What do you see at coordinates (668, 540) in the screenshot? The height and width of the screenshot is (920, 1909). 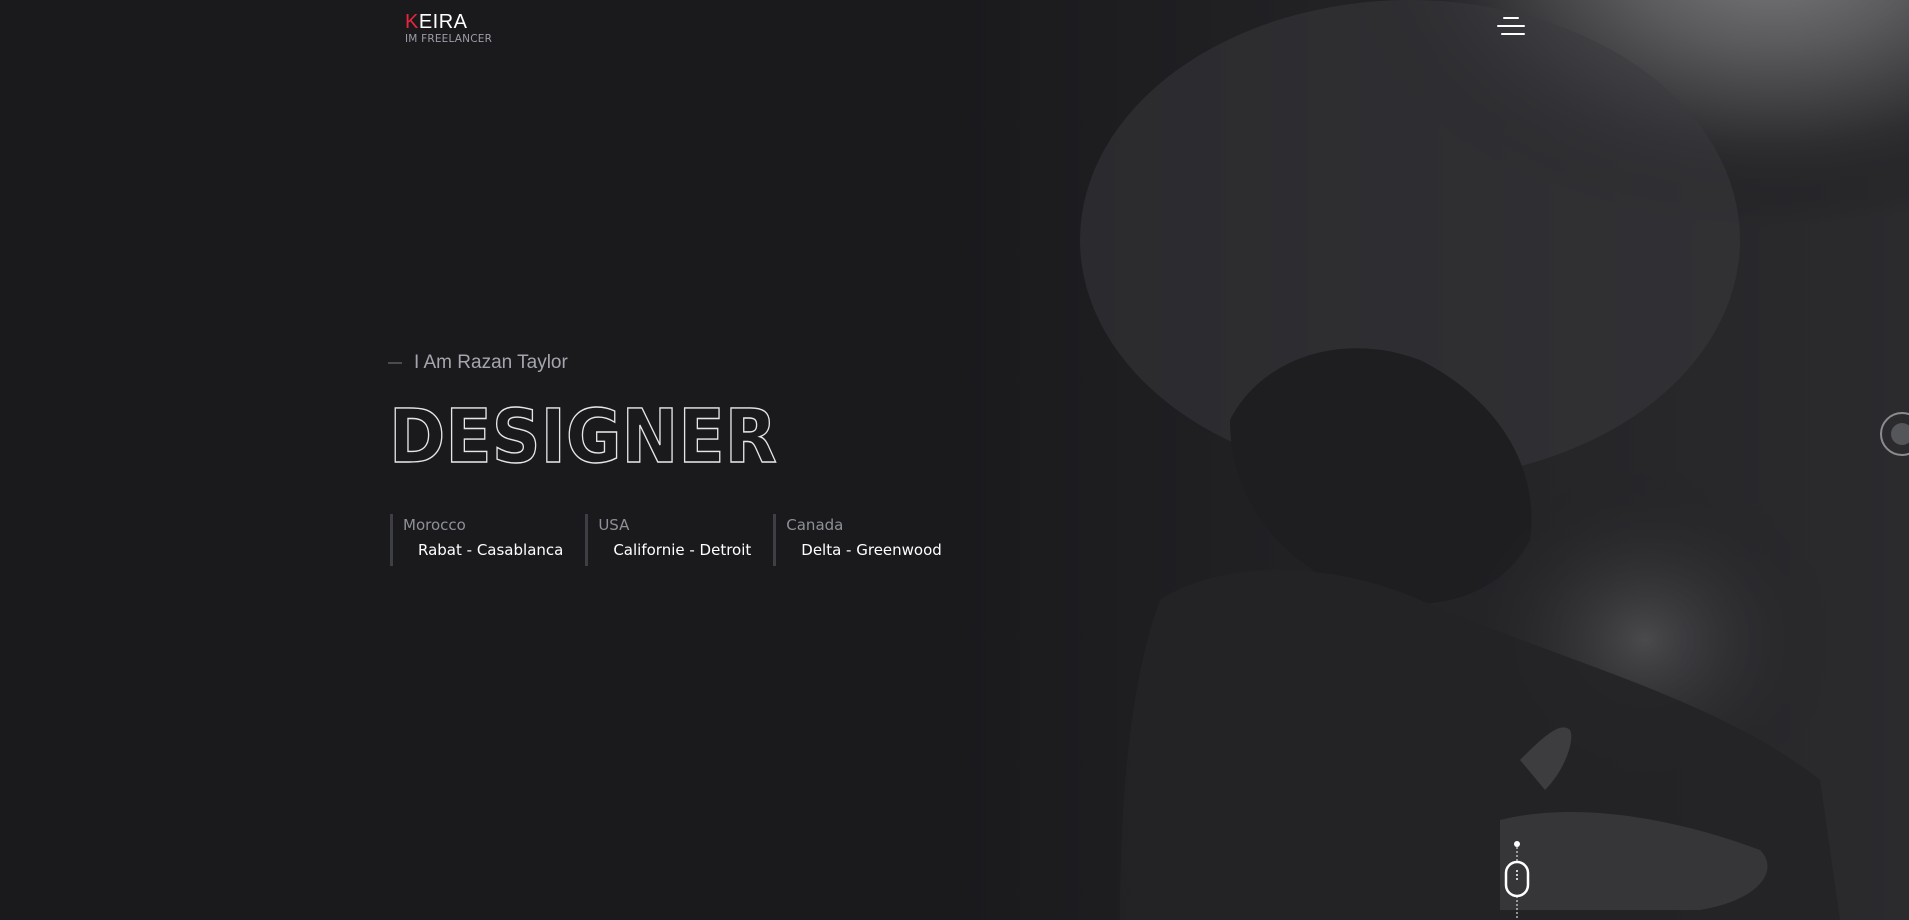 I see `location-item: USA Californie - Detroit` at bounding box center [668, 540].